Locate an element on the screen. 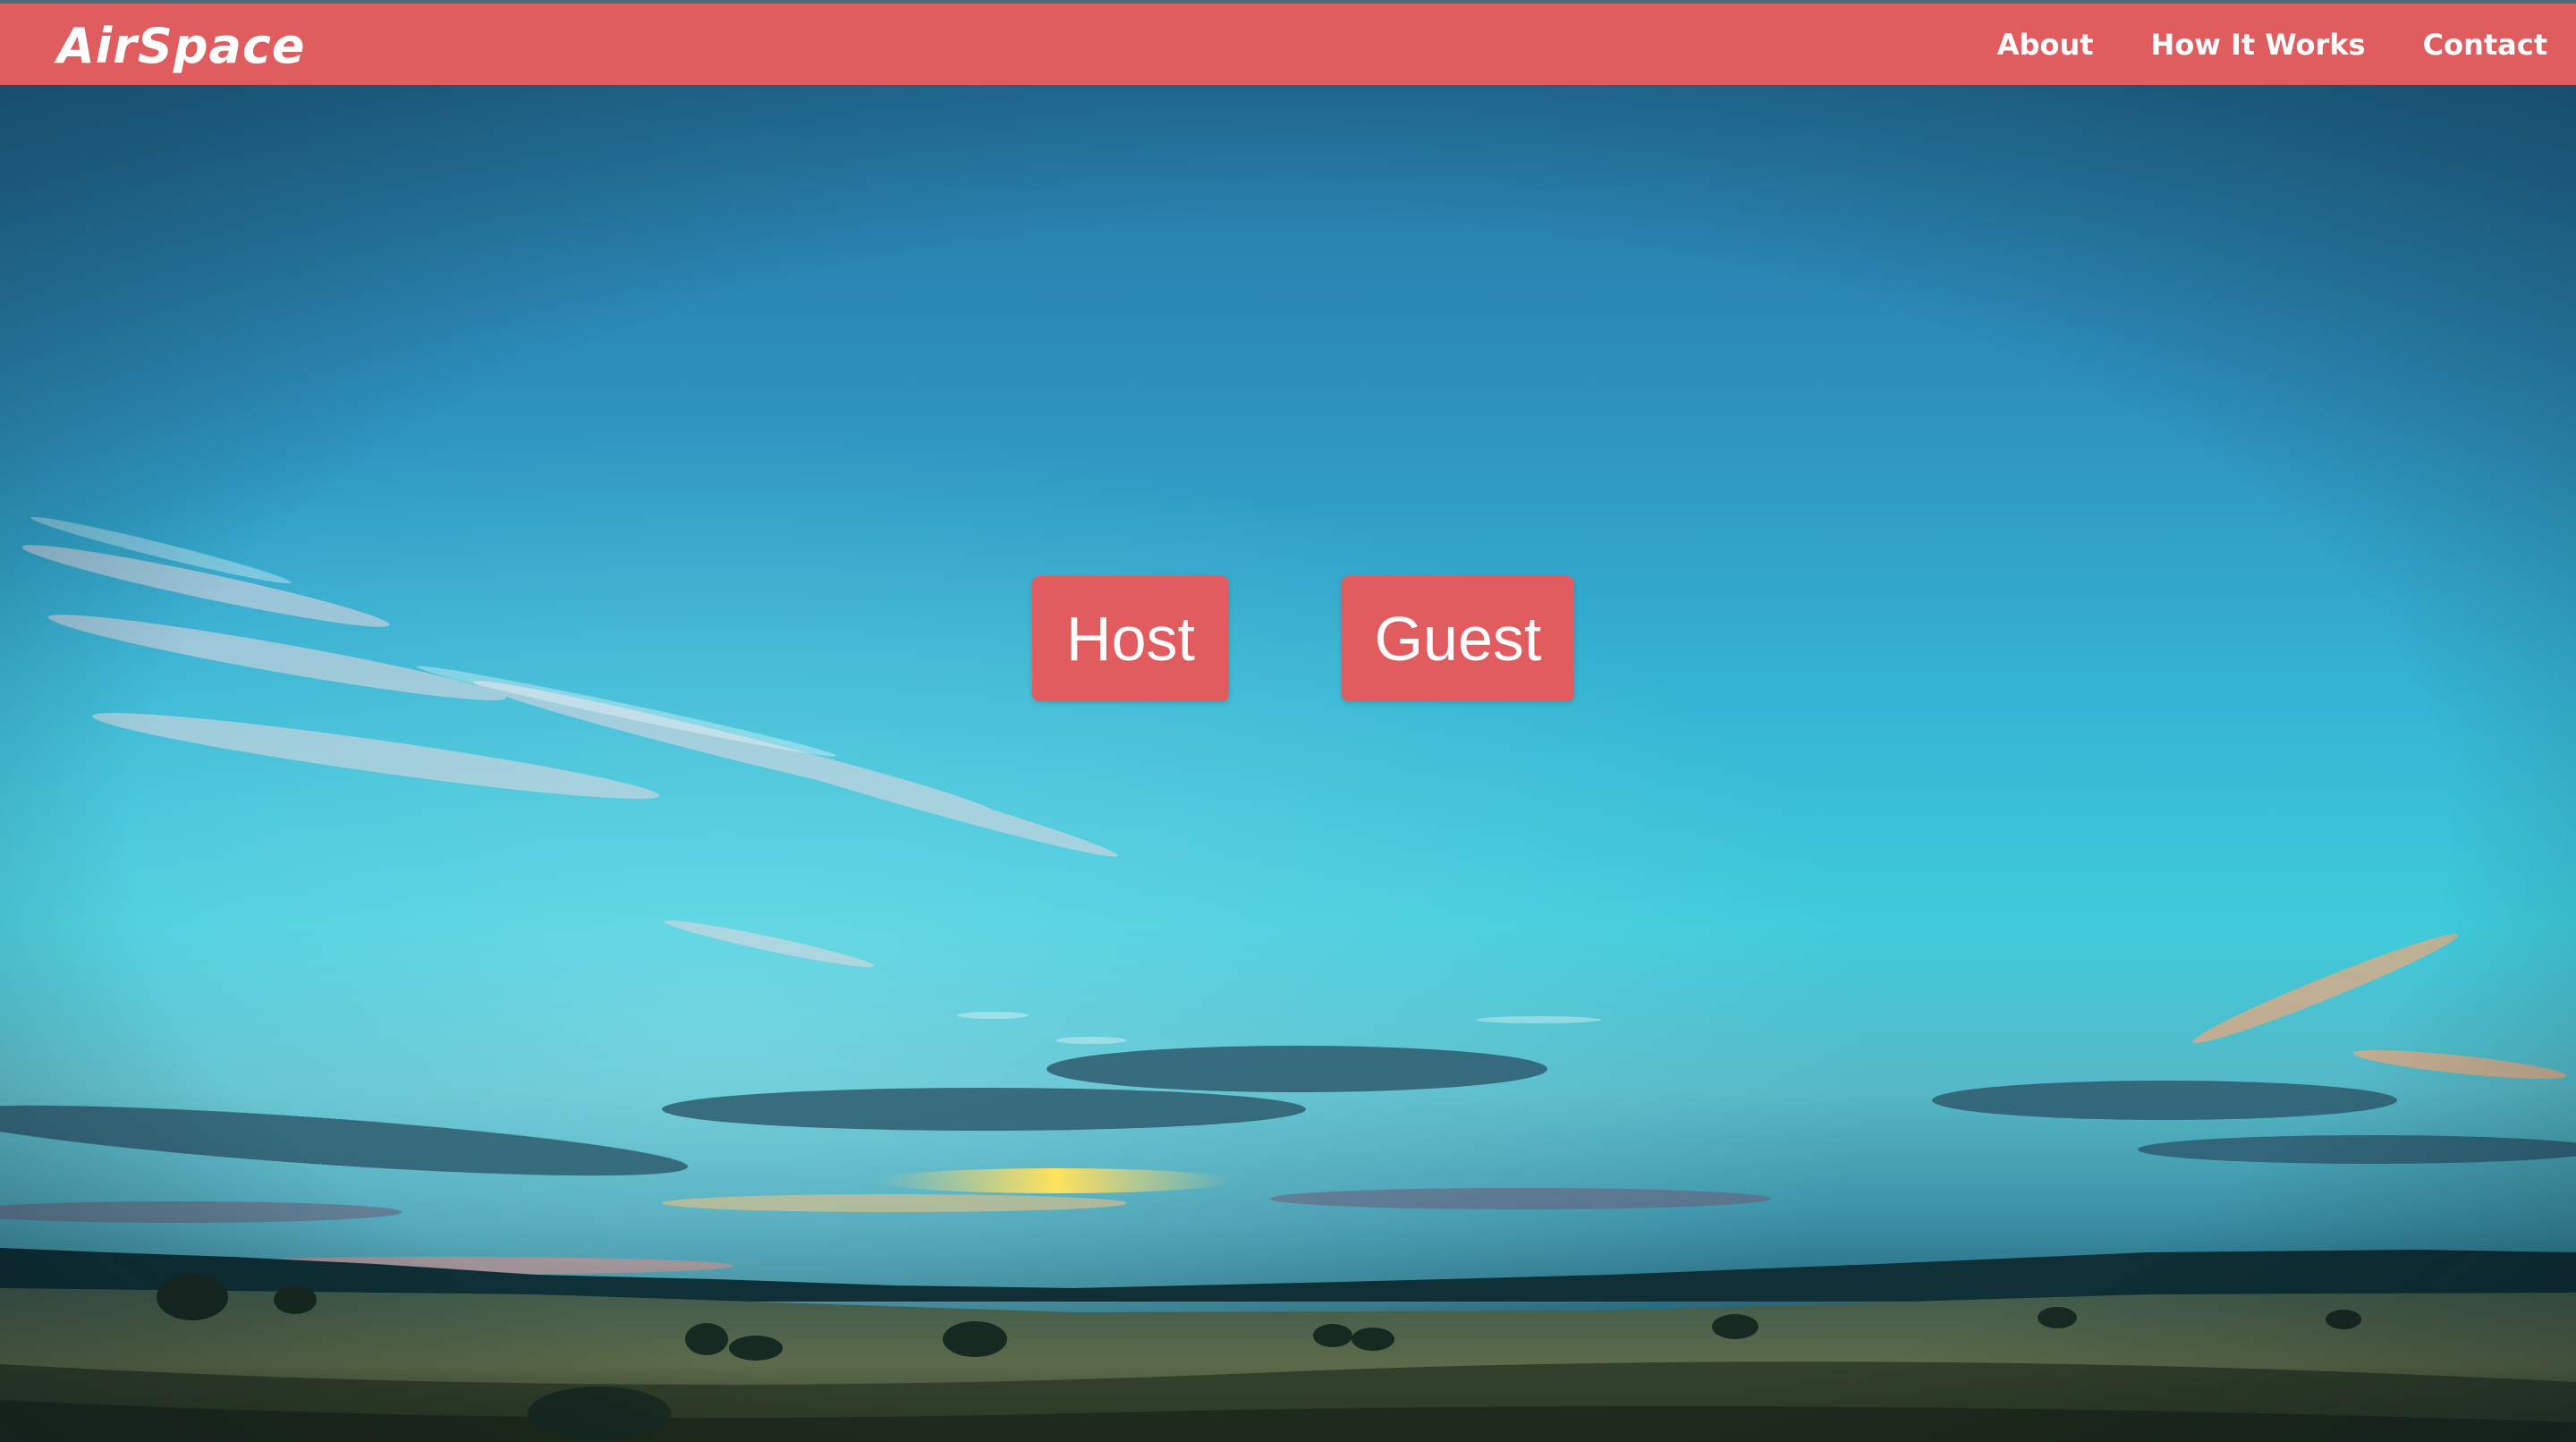 The height and width of the screenshot is (1442, 2576). host-button: Host is located at coordinates (1130, 638).